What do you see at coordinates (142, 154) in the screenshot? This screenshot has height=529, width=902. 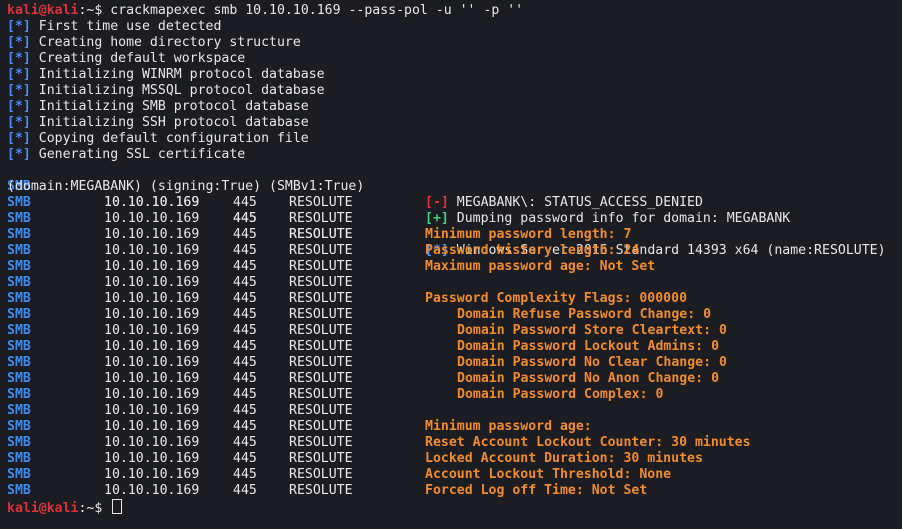 I see `init-text: Generating SSL certificate` at bounding box center [142, 154].